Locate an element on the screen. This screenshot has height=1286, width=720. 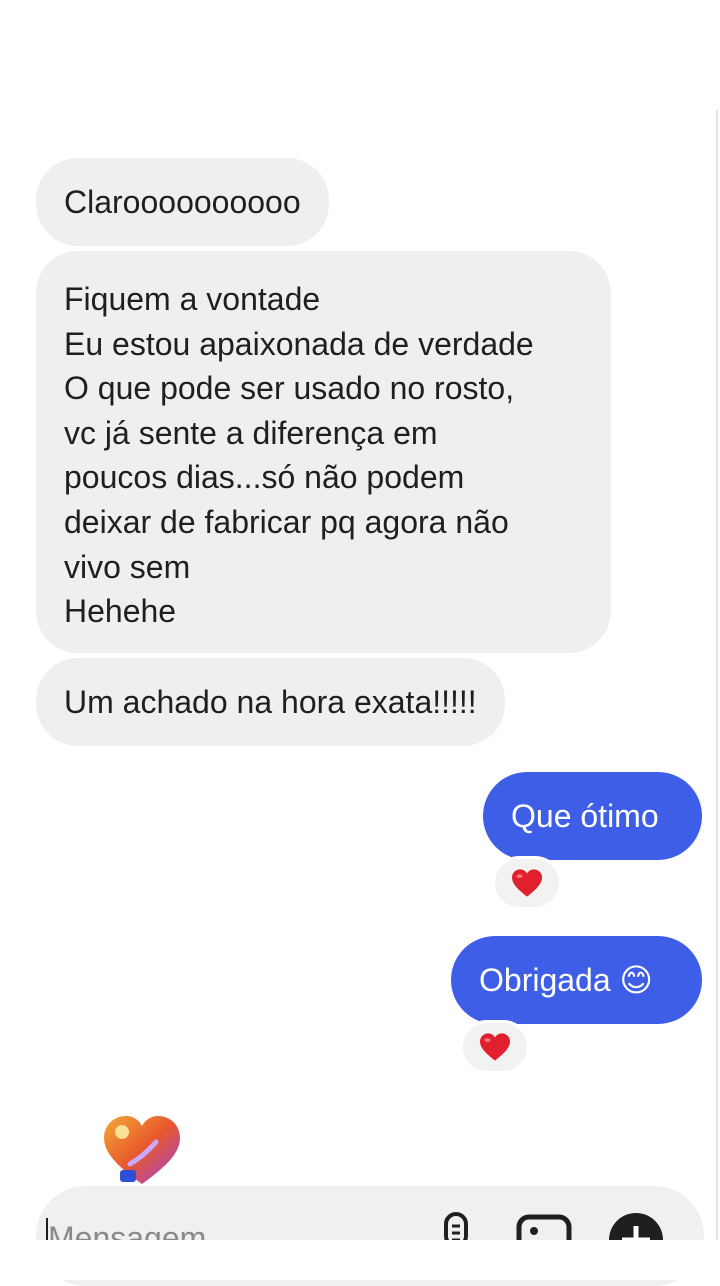
heart-sticker is located at coordinates (142, 1150).